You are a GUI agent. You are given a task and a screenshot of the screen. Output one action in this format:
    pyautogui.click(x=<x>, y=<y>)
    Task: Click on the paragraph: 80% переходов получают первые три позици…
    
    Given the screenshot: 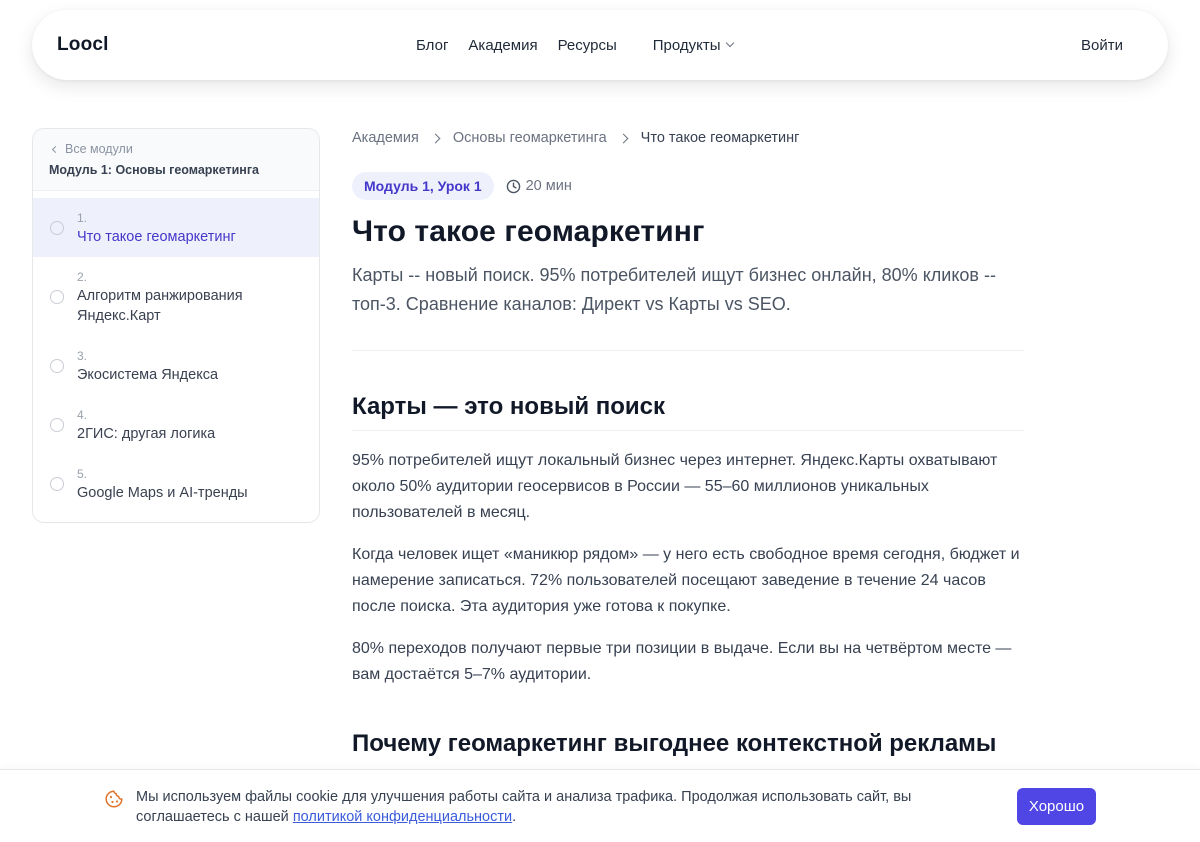 What is the action you would take?
    pyautogui.click(x=682, y=661)
    